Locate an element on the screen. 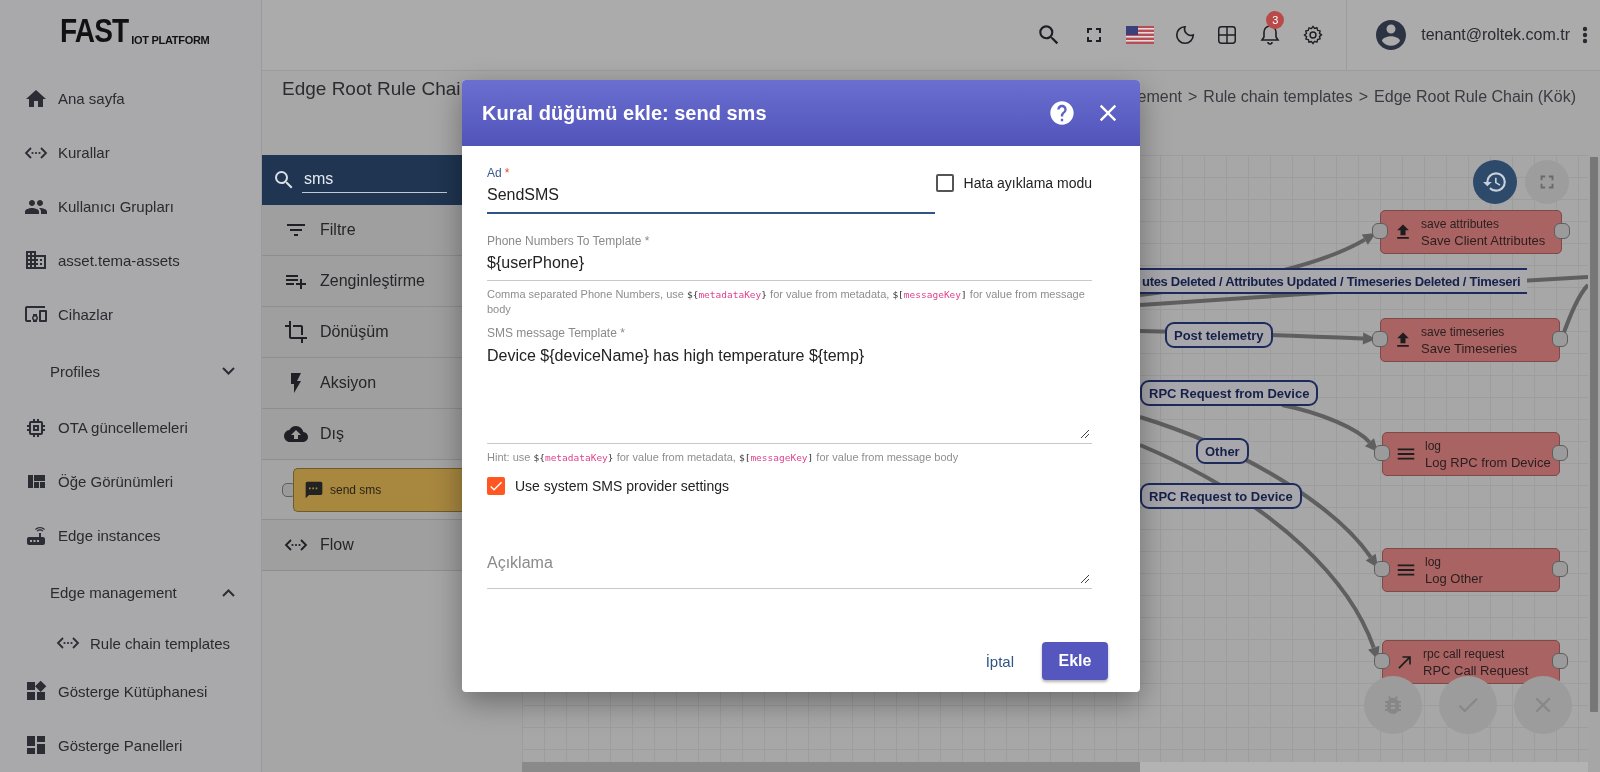 This screenshot has height=772, width=1600. sidebar-group: Profiles is located at coordinates (130, 371).